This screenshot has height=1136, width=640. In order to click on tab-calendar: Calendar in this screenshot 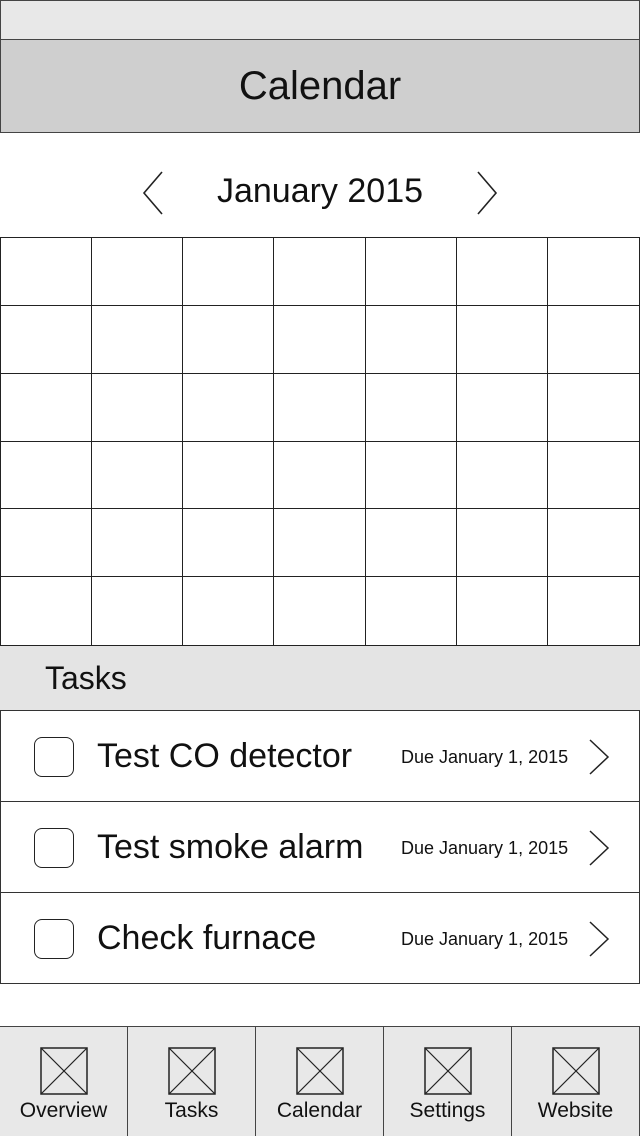, I will do `click(319, 1081)`.